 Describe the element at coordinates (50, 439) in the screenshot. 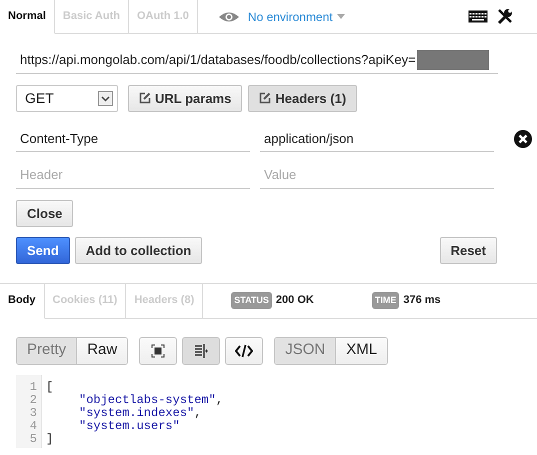

I see `code-line: ]` at that location.